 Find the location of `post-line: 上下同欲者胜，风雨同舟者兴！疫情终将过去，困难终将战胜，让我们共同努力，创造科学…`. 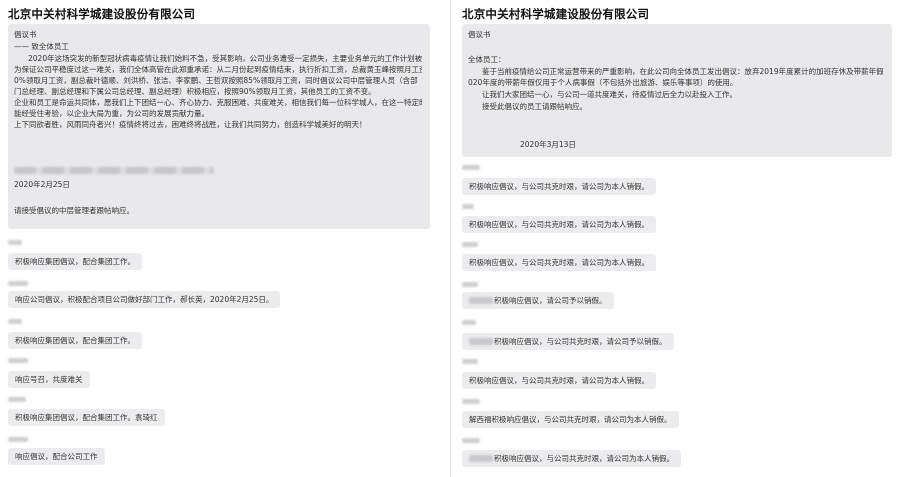

post-line: 上下同欲者胜，风雨同舟者兴！疫情终将过去，困难终将战胜，让我们共同努力，创造科学… is located at coordinates (190, 124).